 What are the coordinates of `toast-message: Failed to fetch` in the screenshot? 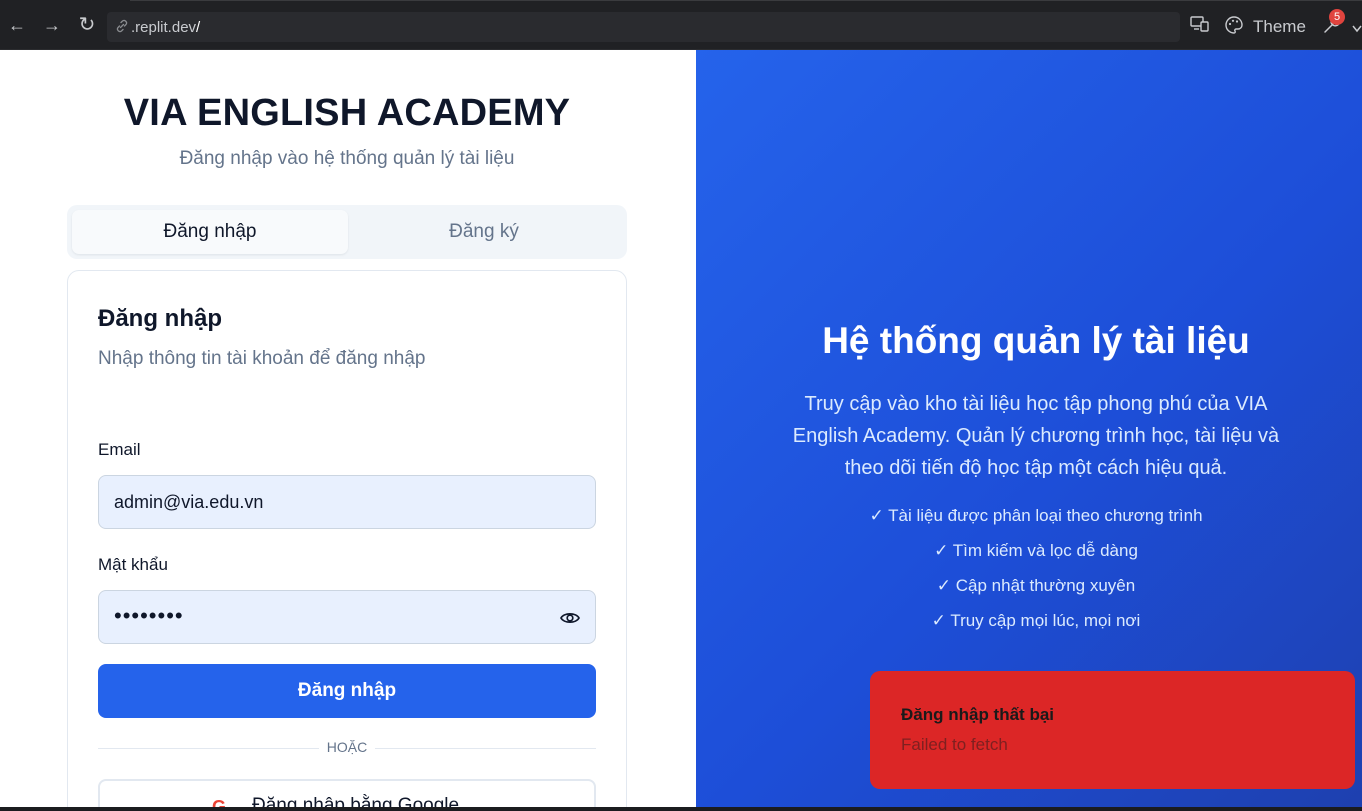 It's located at (954, 744).